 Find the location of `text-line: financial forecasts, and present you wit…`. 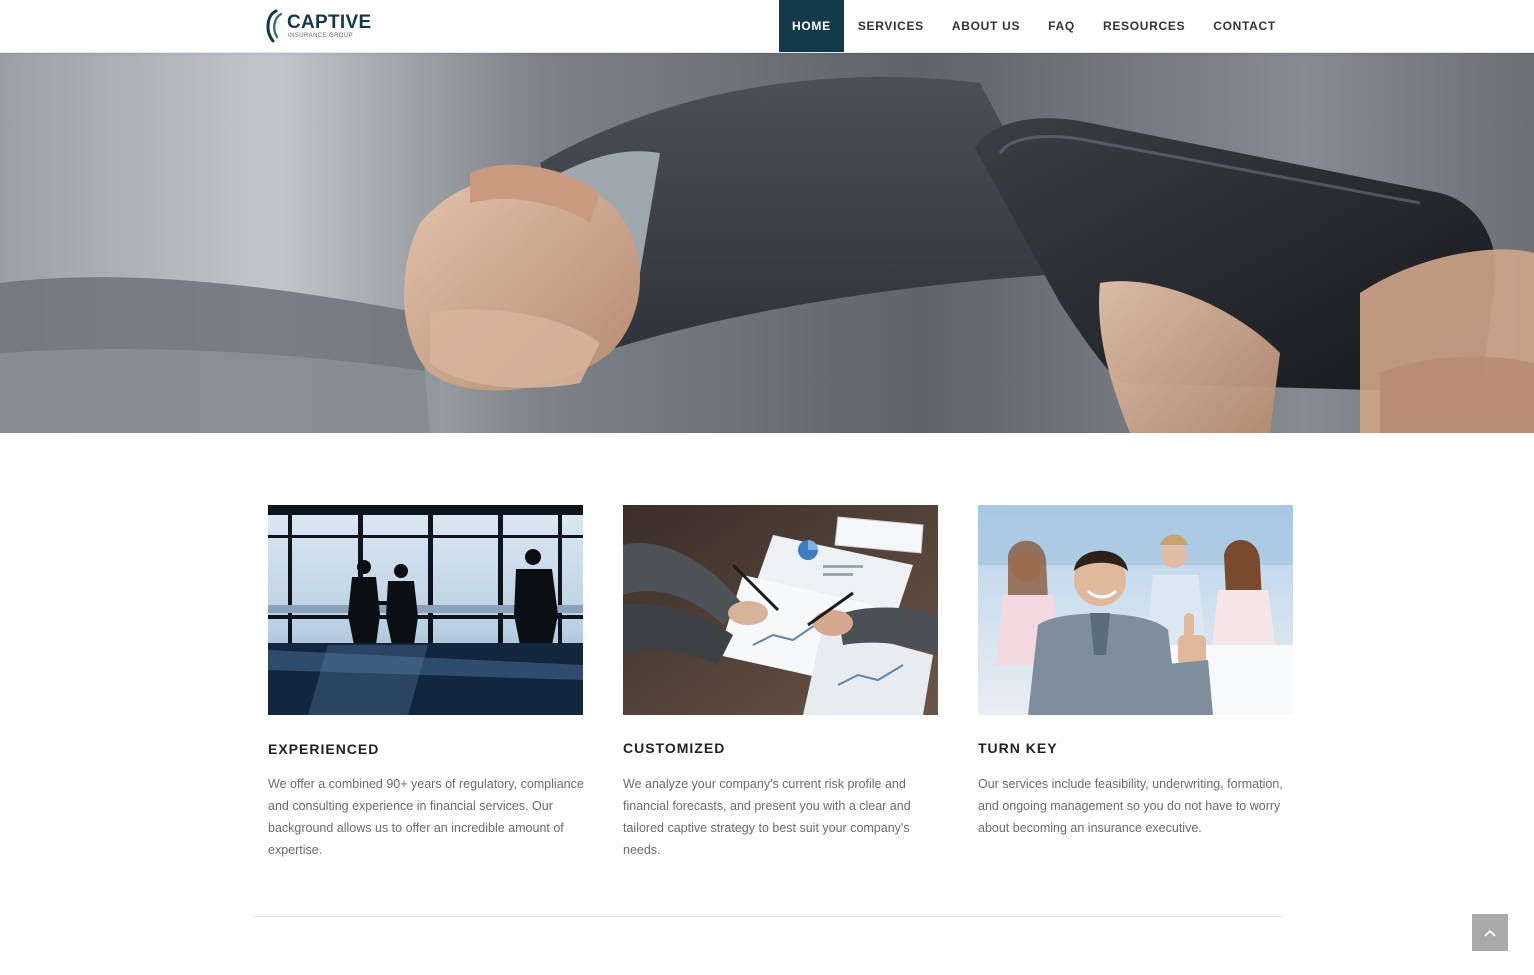

text-line: financial forecasts, and present you wit… is located at coordinates (767, 806).